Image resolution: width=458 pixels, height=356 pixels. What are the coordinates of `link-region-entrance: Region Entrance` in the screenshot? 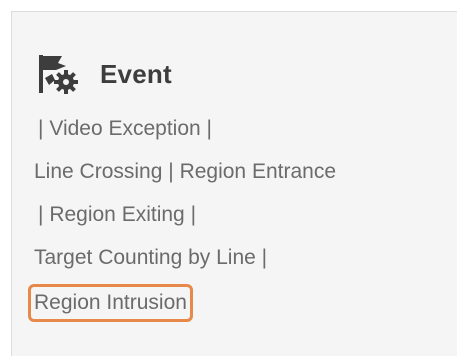 It's located at (258, 171).